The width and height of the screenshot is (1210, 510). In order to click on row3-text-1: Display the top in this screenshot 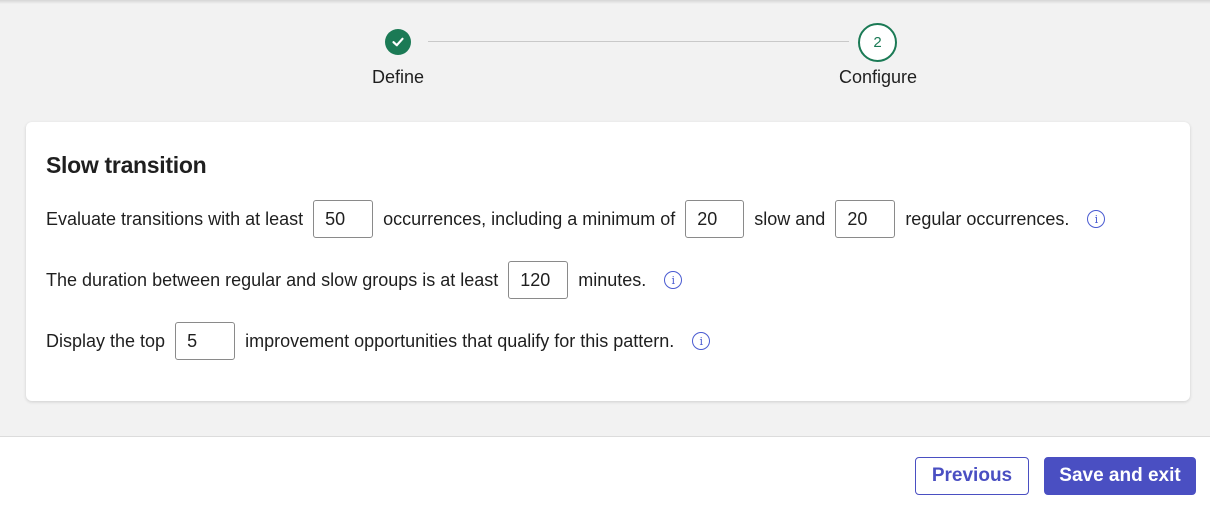, I will do `click(106, 340)`.